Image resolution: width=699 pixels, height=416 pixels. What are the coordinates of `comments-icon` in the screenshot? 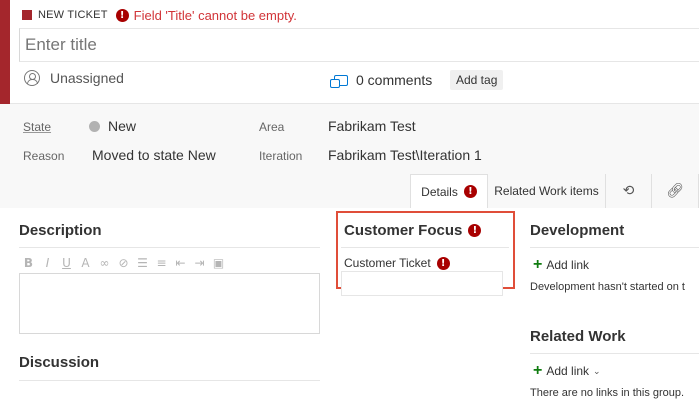 It's located at (339, 81).